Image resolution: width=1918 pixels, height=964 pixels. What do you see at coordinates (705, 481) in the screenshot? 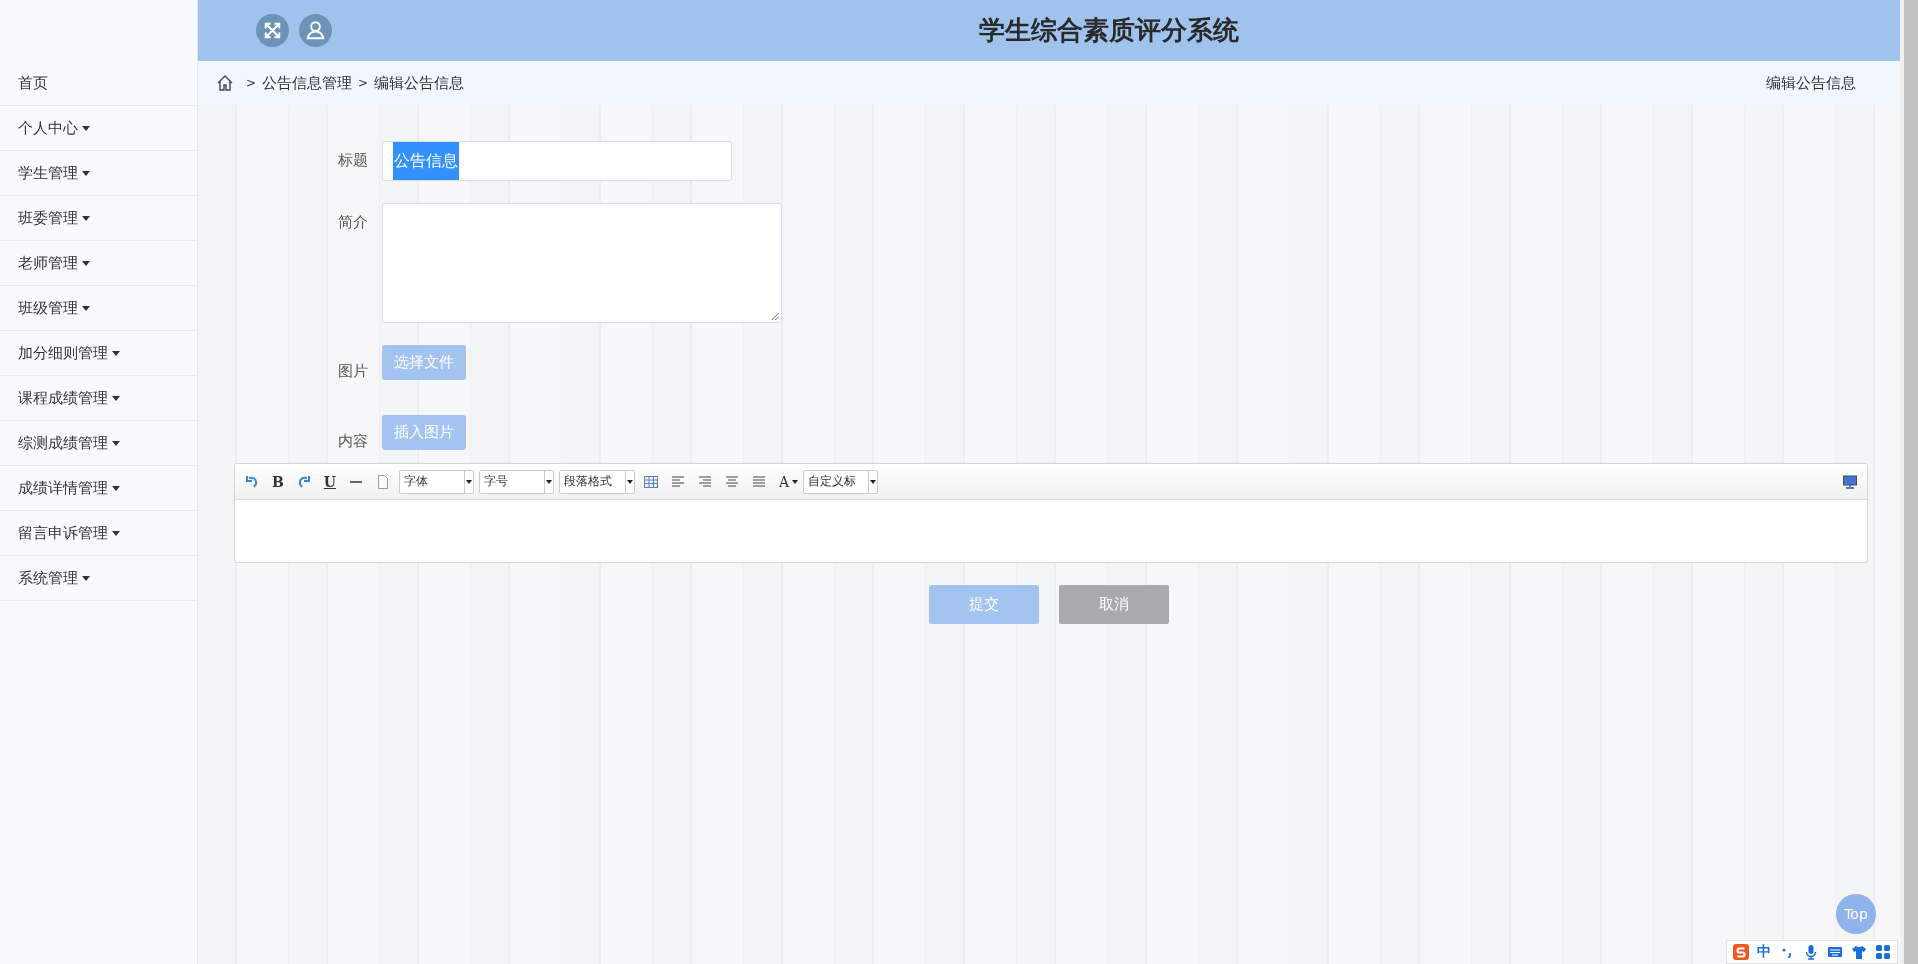
I see `align-right-icon` at bounding box center [705, 481].